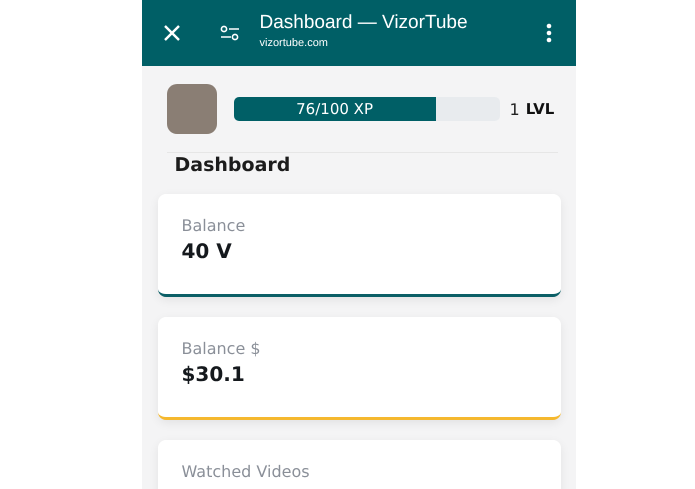  Describe the element at coordinates (233, 165) in the screenshot. I see `section-heading: Dashboard` at that location.